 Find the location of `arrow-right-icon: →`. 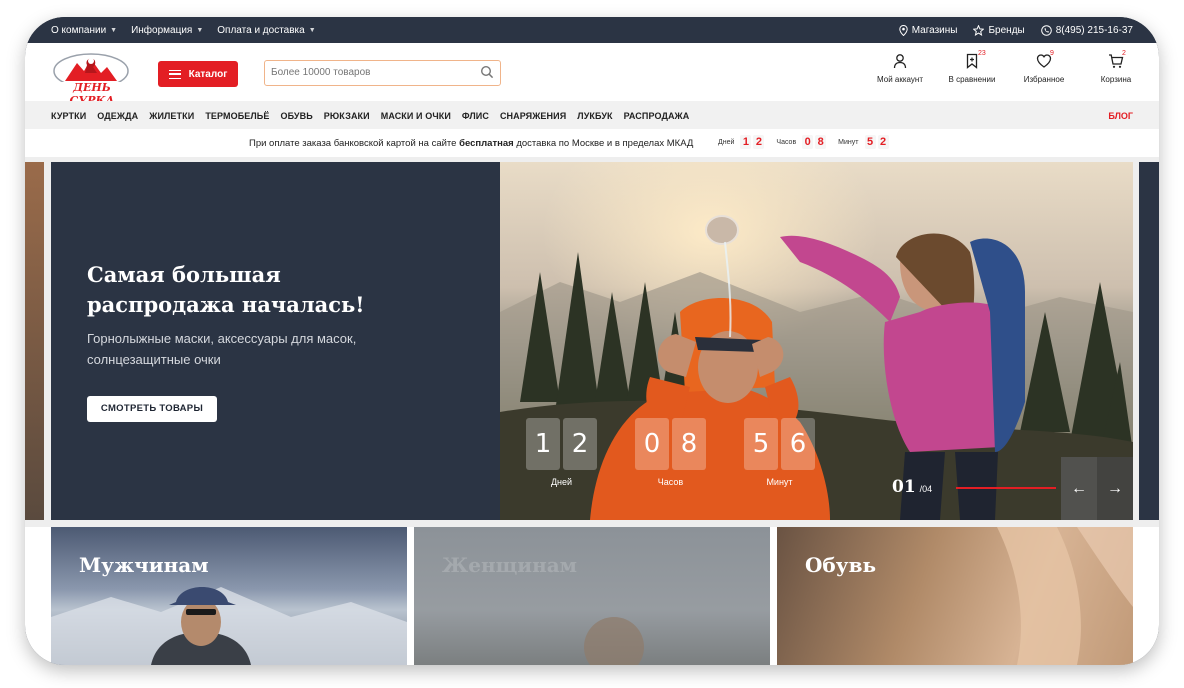

arrow-right-icon: → is located at coordinates (1115, 488).